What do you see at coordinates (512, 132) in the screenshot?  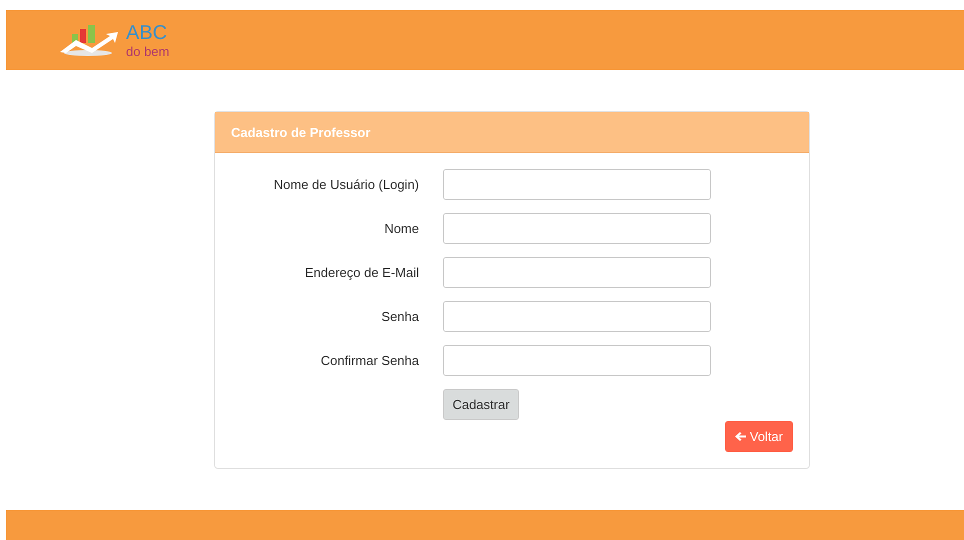 I see `card-title: Cadastro de Professor` at bounding box center [512, 132].